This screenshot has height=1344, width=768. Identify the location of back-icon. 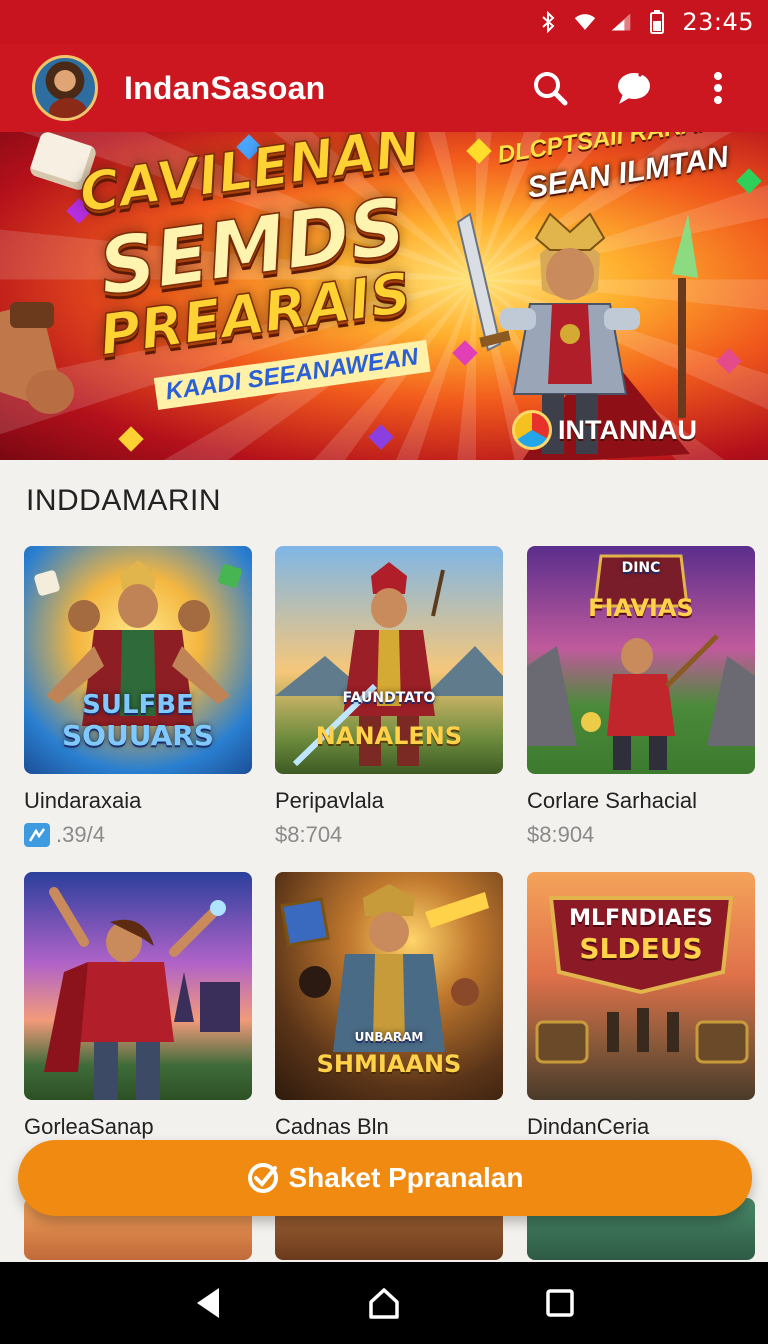
(208, 1303).